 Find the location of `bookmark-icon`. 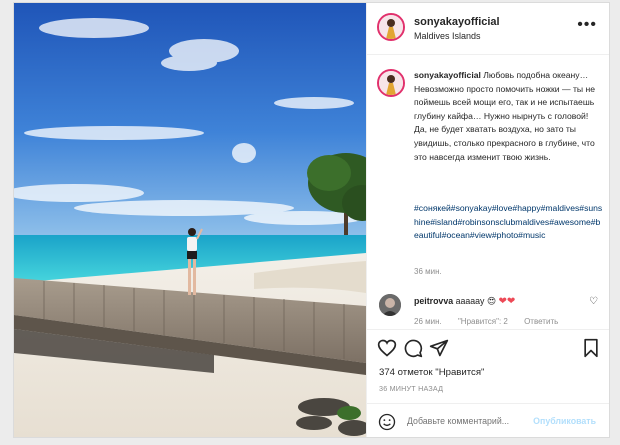

bookmark-icon is located at coordinates (591, 348).